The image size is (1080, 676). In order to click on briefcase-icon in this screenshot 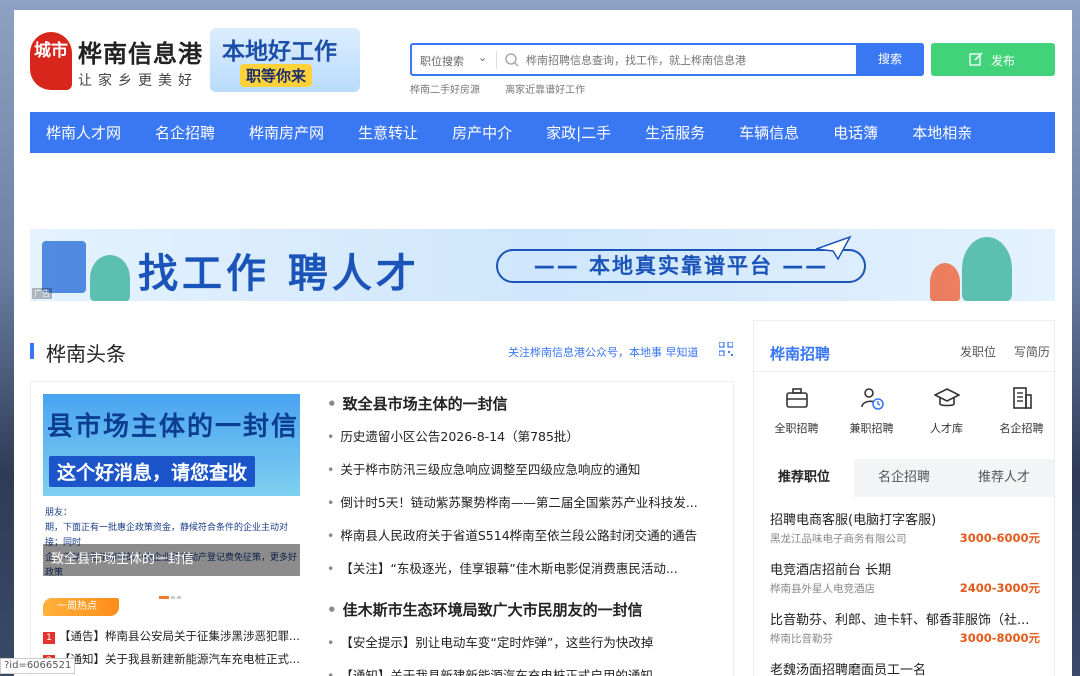, I will do `click(796, 398)`.